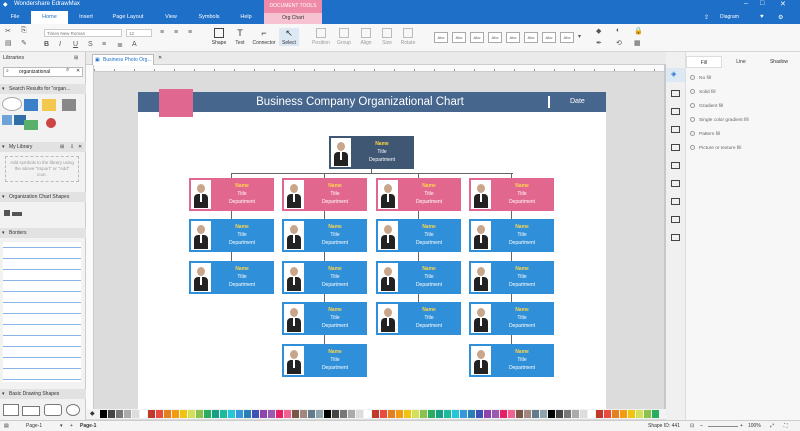 The width and height of the screenshot is (800, 431). I want to click on org-card-c4-r2: Name Title Department, so click(511, 235).